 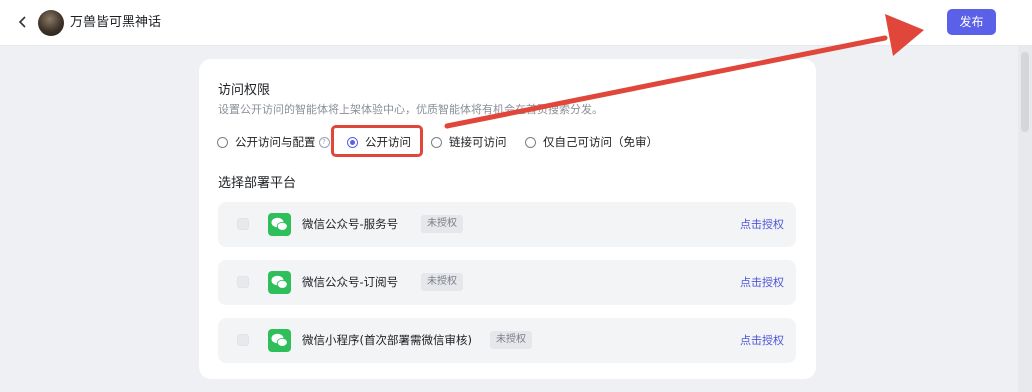 What do you see at coordinates (257, 183) in the screenshot?
I see `deploy-section-title: 选择部署平台` at bounding box center [257, 183].